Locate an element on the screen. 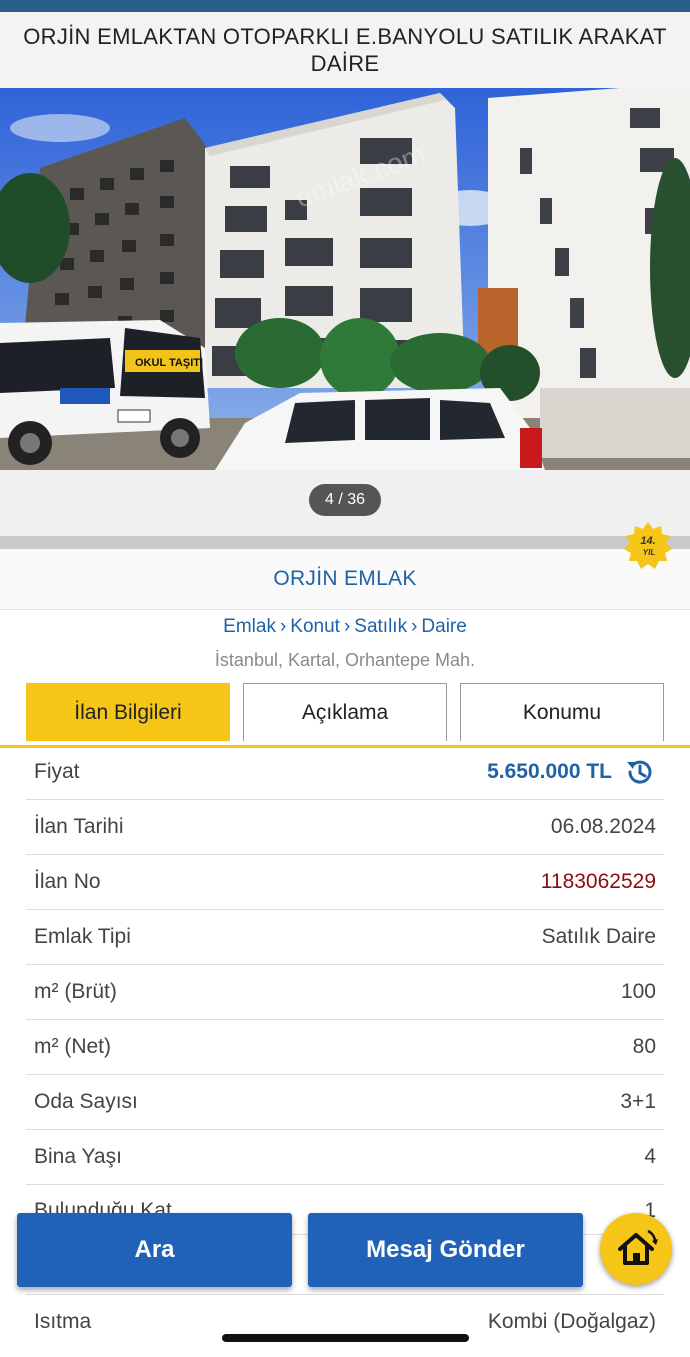 This screenshot has height=1357, width=690. top-status-strip is located at coordinates (345, 6).